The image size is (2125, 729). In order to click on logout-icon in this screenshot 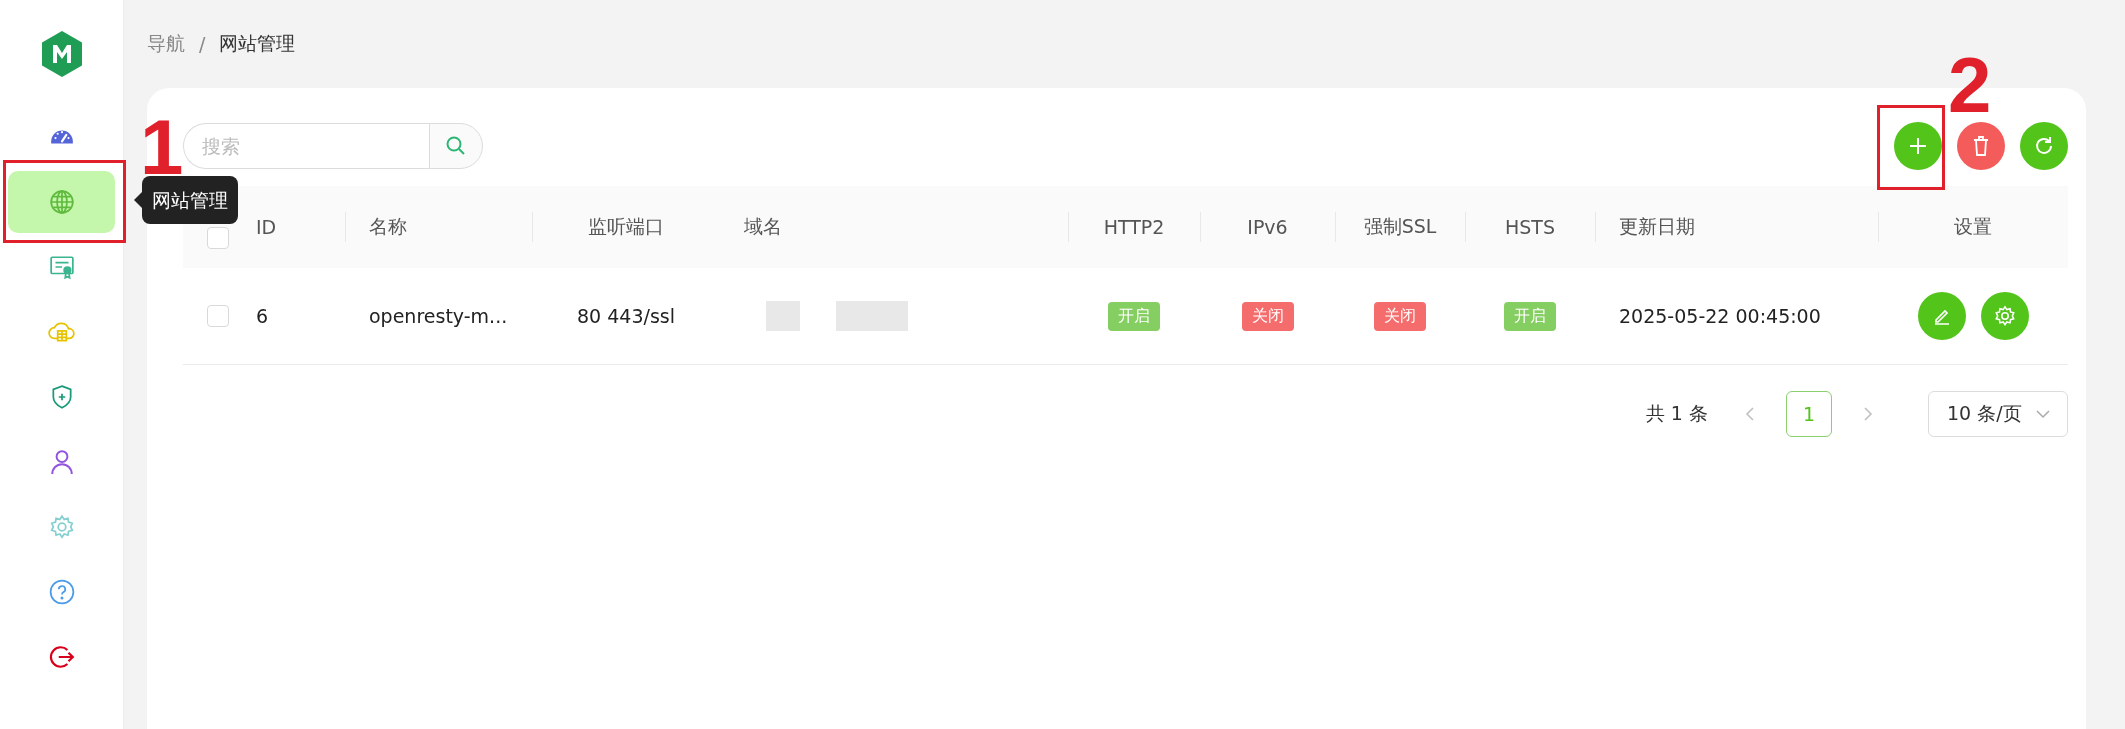, I will do `click(61, 657)`.